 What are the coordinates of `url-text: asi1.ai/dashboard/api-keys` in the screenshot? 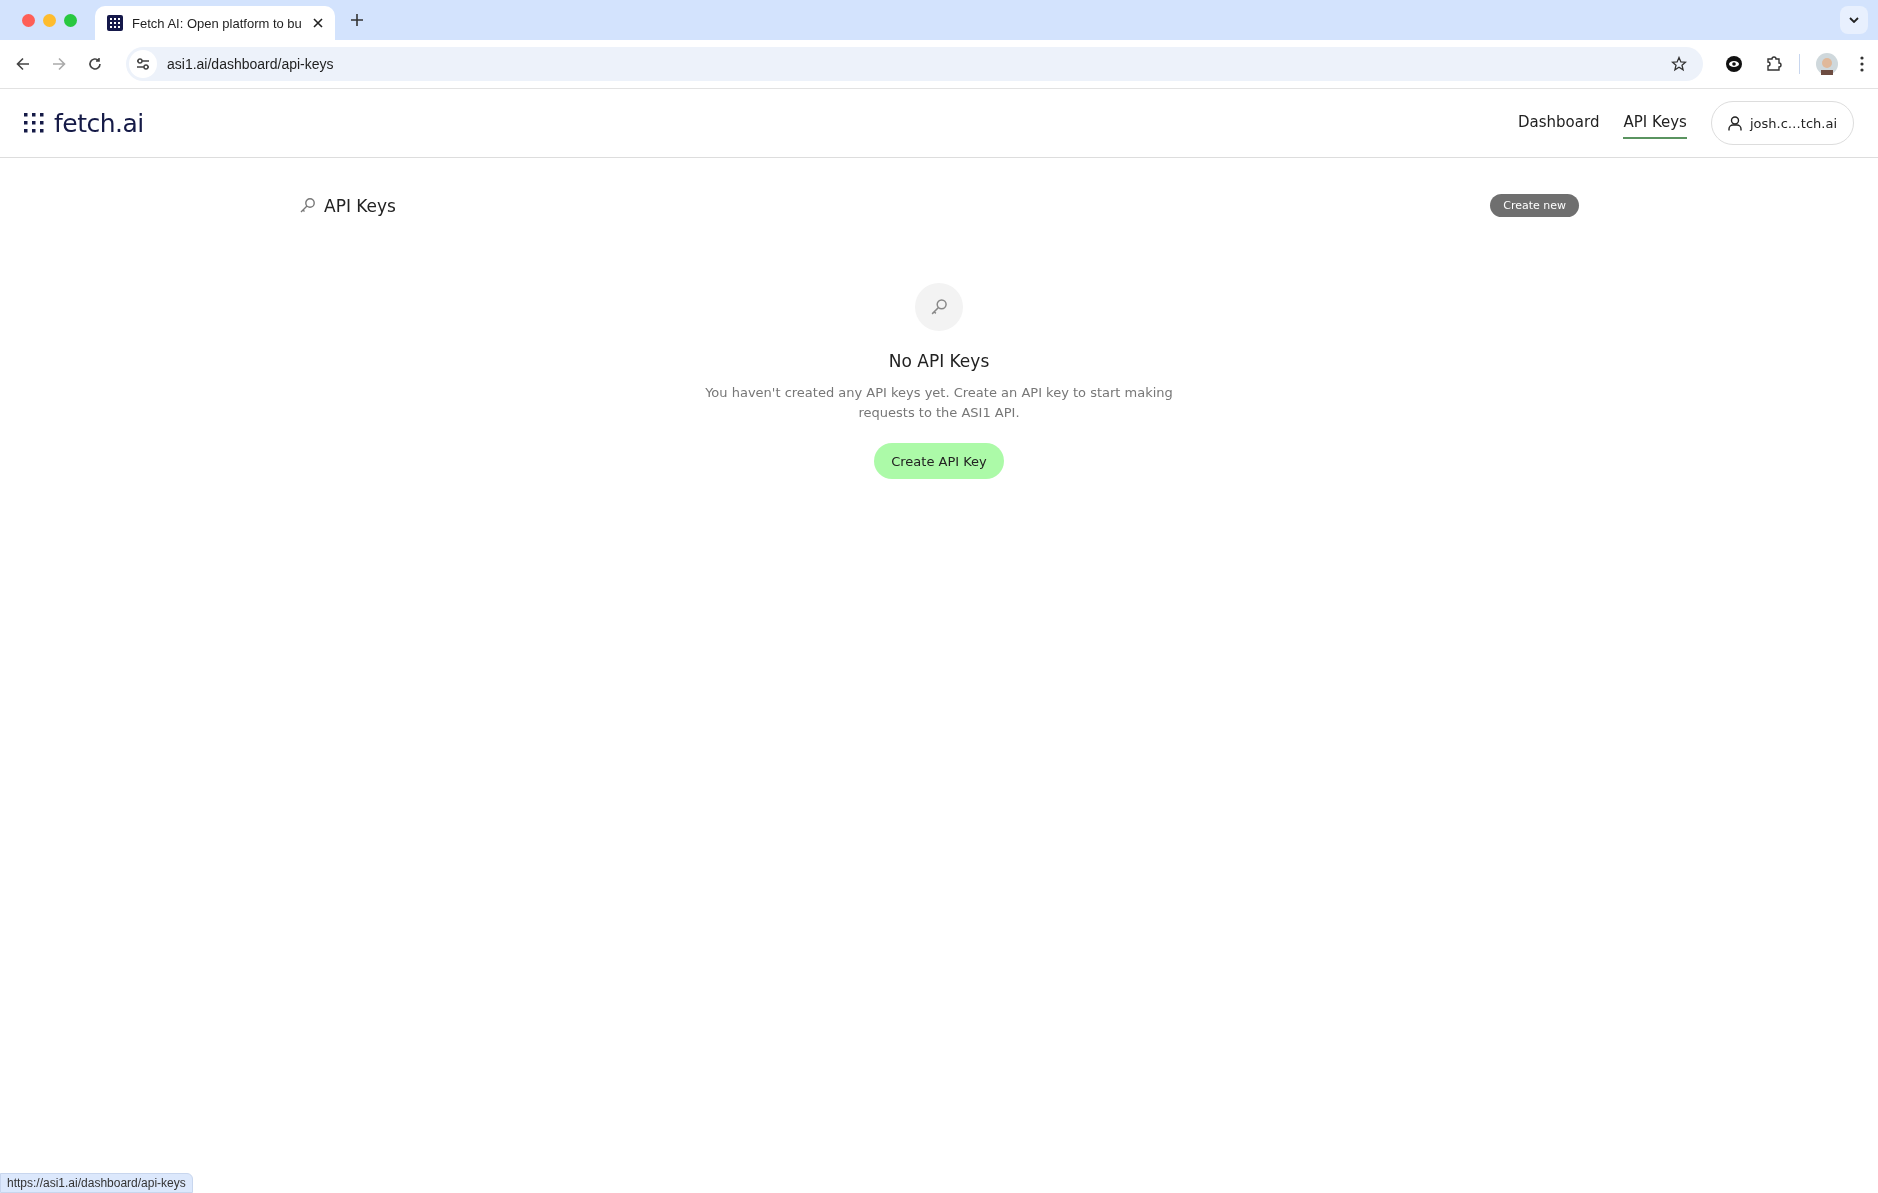 It's located at (250, 64).